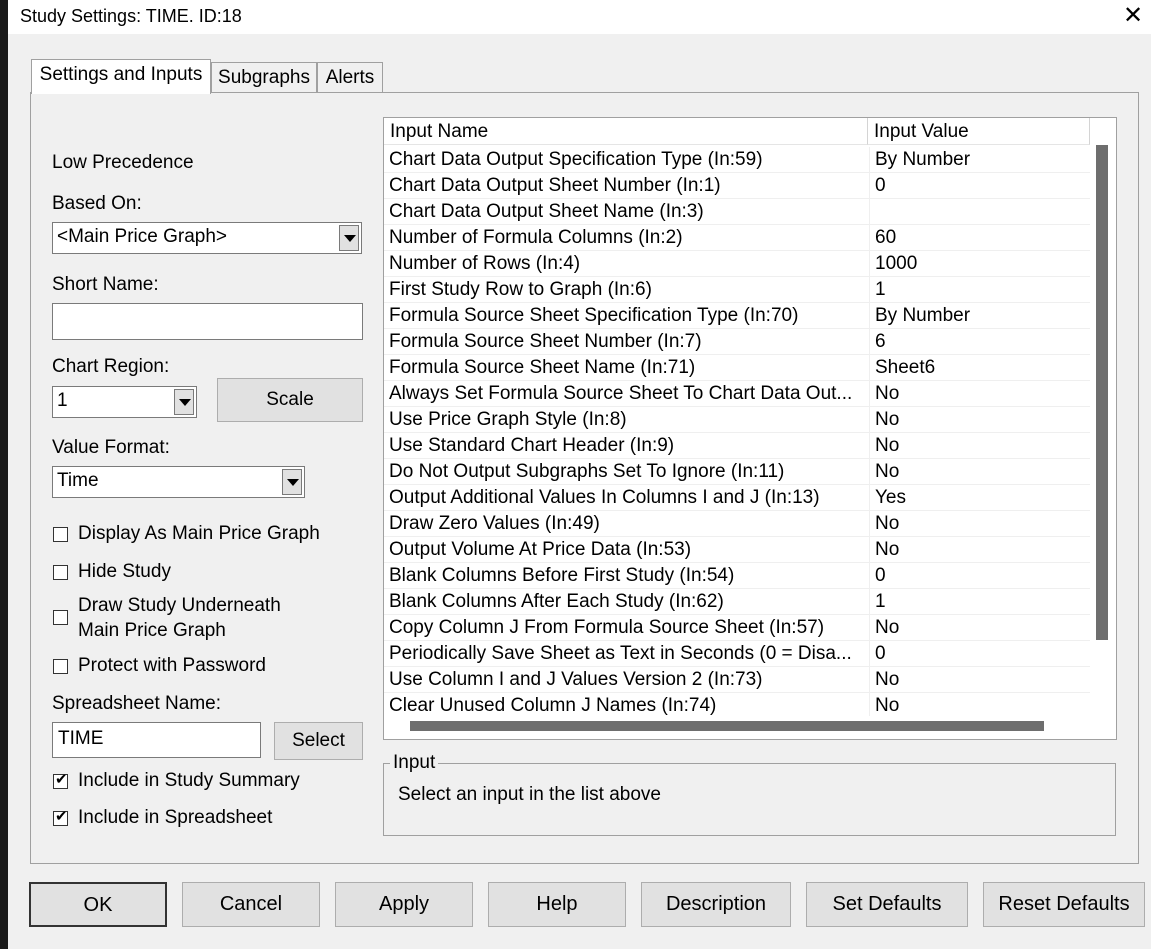 This screenshot has height=949, width=1151. What do you see at coordinates (536, 237) in the screenshot?
I see `input-name-cell: Number of Formula Columns (In:2)` at bounding box center [536, 237].